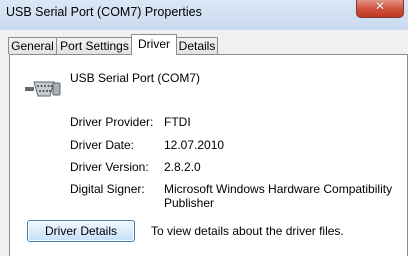 This screenshot has height=256, width=408. I want to click on tab-port-settings: Port Settings, so click(94, 45).